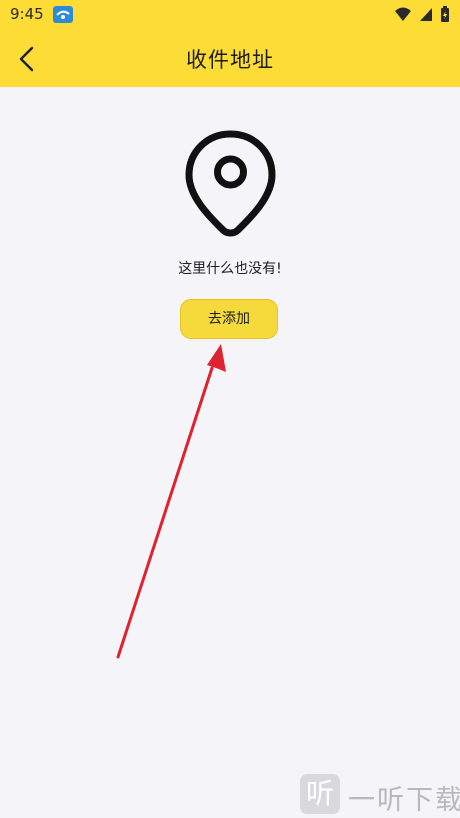 Image resolution: width=460 pixels, height=818 pixels. What do you see at coordinates (27, 14) in the screenshot?
I see `status-time: 9:45` at bounding box center [27, 14].